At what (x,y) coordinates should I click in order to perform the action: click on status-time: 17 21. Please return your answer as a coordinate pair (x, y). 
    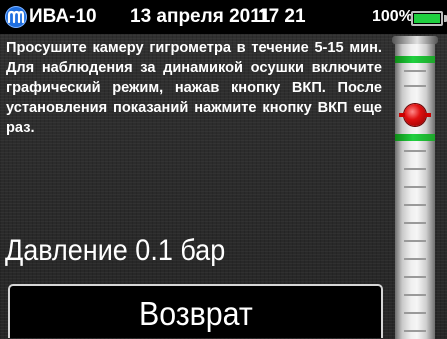
    Looking at the image, I should click on (282, 16).